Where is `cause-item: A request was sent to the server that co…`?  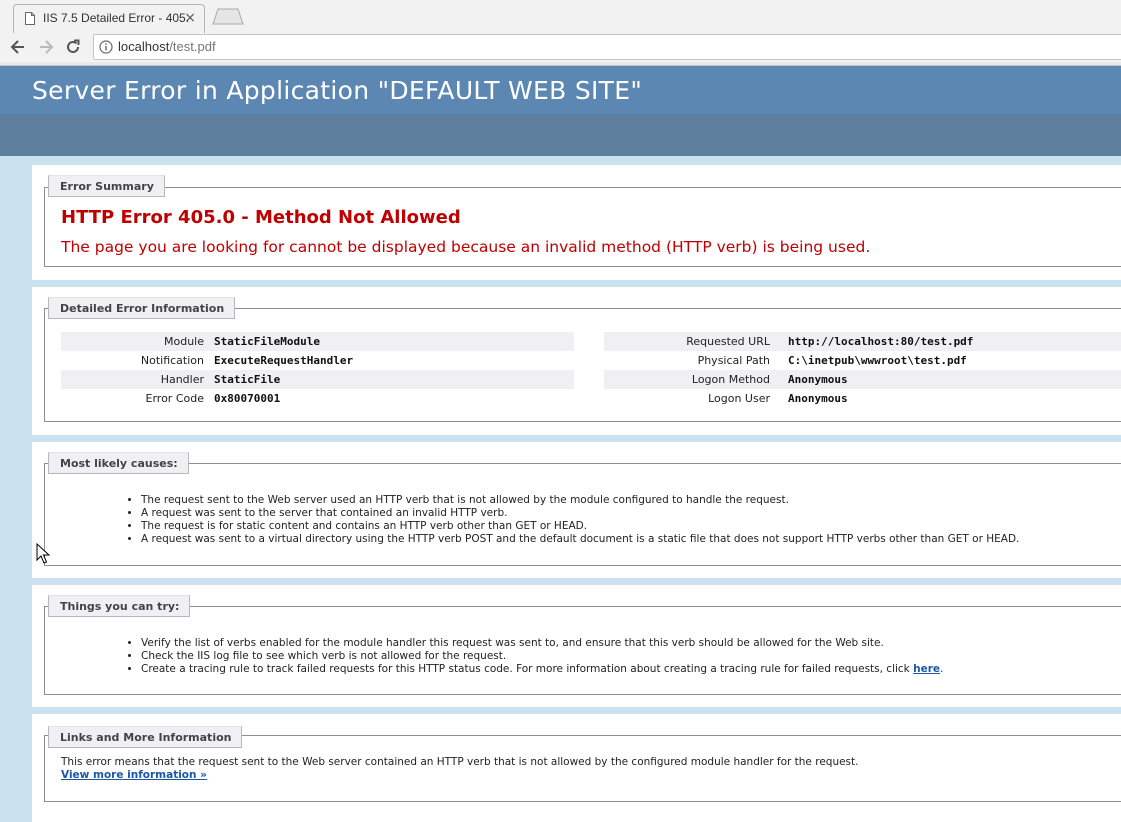 cause-item: A request was sent to the server that co… is located at coordinates (580, 513).